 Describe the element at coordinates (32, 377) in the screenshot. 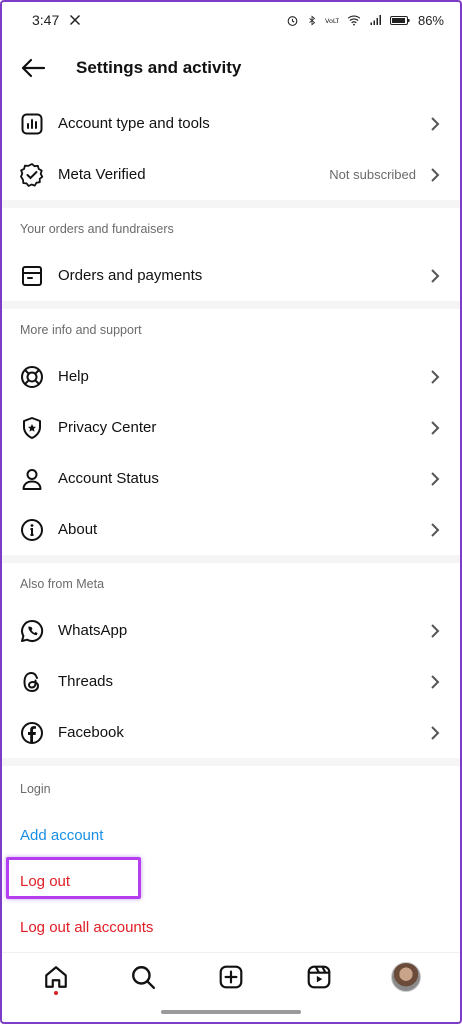

I see `lifebuoy-icon` at that location.